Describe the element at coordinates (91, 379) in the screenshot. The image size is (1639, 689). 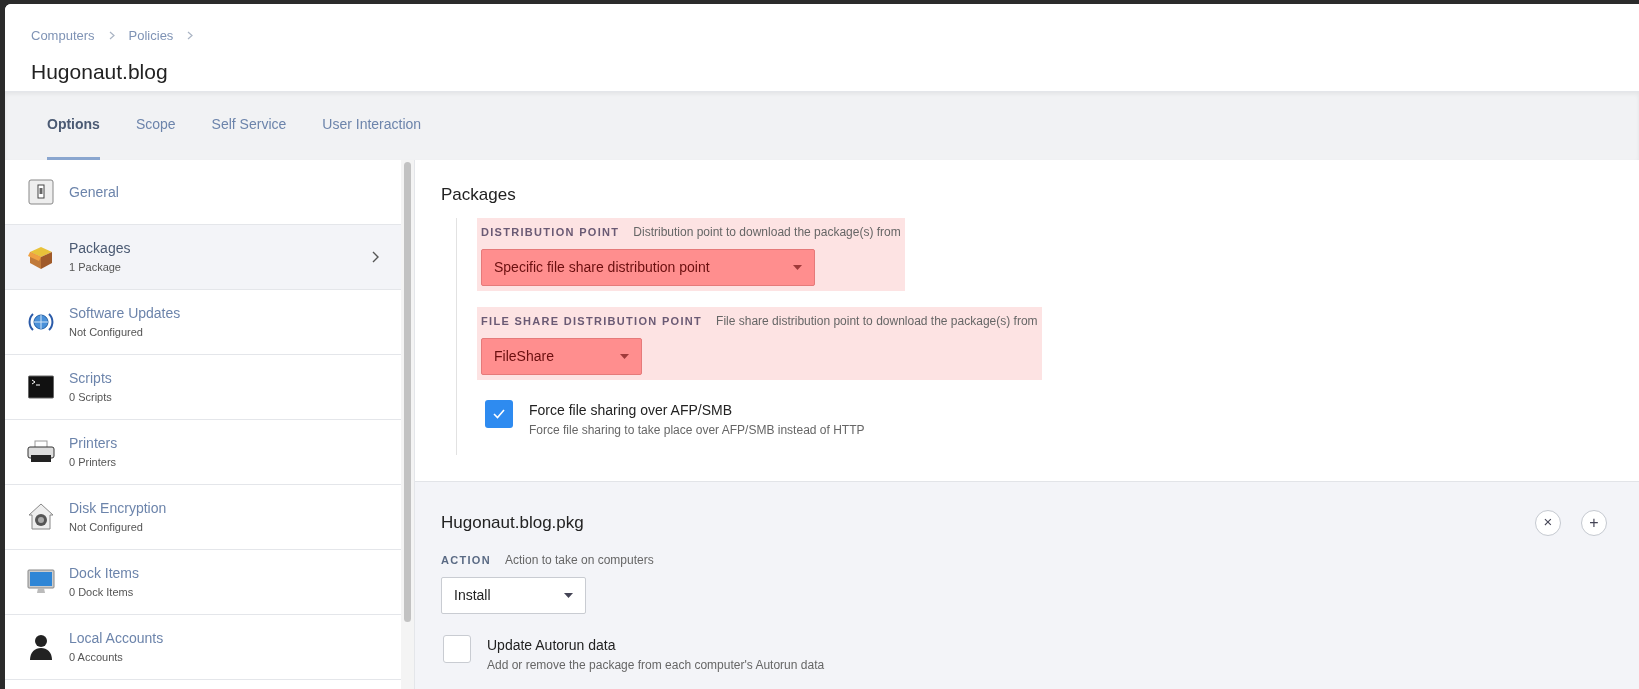
I see `item-title: Scripts` at that location.